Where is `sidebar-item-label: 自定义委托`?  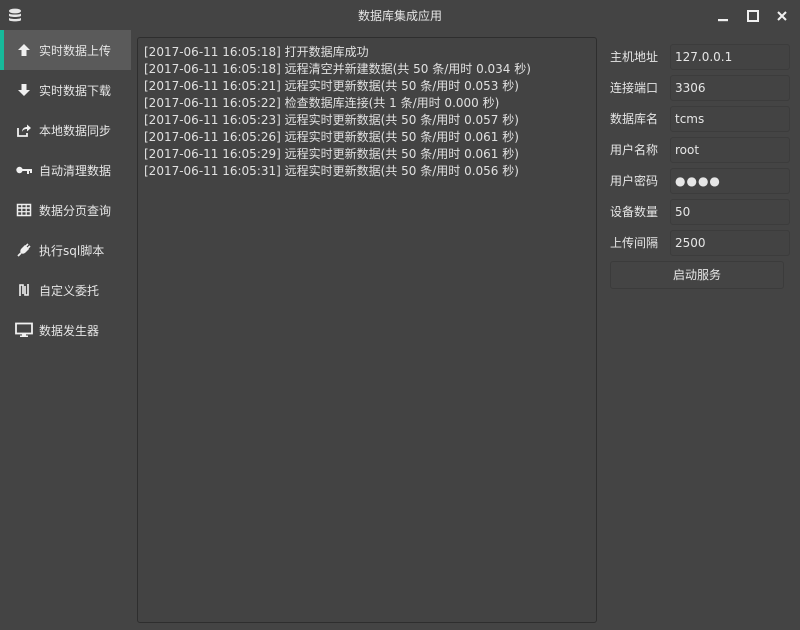
sidebar-item-label: 自定义委托 is located at coordinates (69, 290).